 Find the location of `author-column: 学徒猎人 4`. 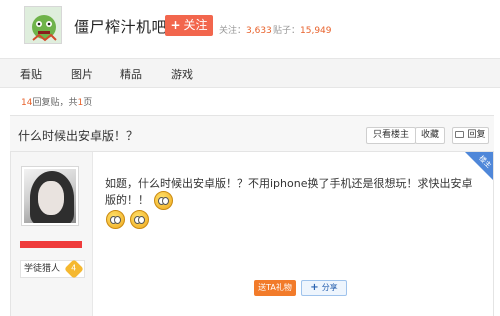

author-column: 学徒猎人 4 is located at coordinates (52, 234).